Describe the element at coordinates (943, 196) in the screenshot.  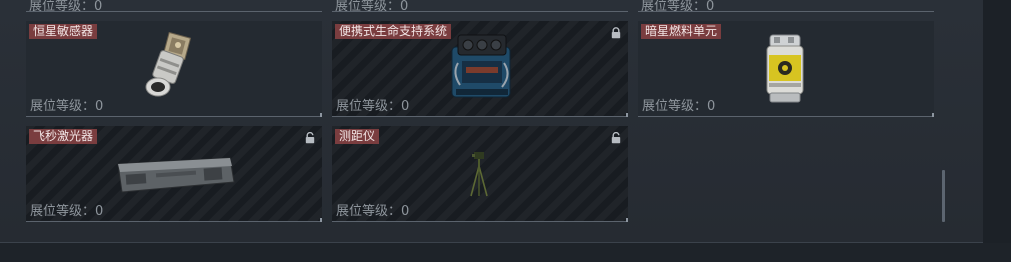
I see `scrollbar-thumb` at that location.